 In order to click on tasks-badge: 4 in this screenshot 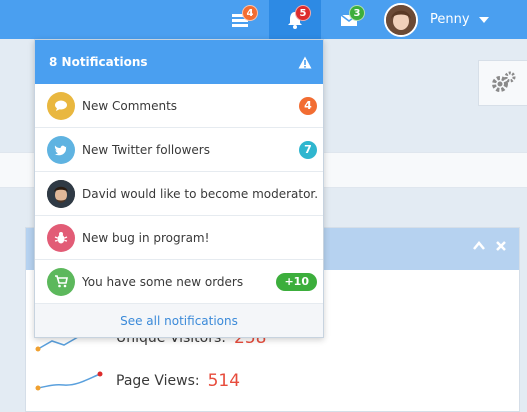, I will do `click(250, 13)`.